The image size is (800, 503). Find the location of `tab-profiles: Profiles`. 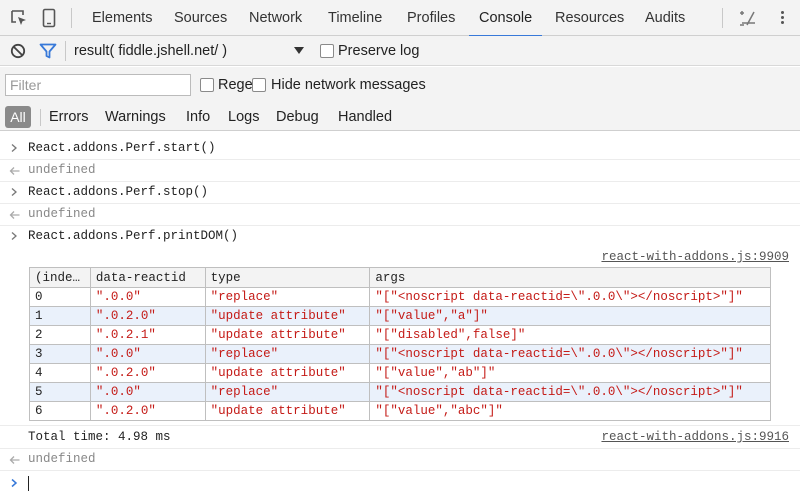

tab-profiles: Profiles is located at coordinates (431, 18).